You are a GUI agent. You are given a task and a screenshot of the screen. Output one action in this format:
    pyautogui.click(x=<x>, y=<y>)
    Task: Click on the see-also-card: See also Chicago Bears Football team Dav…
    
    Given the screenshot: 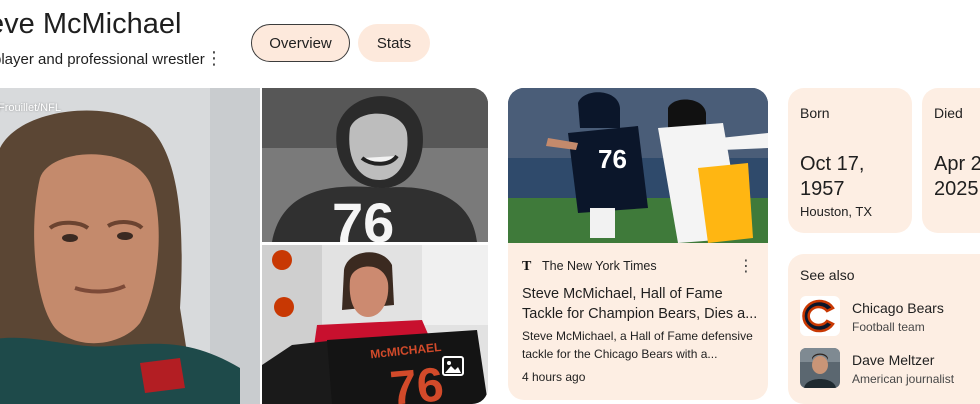 What is the action you would take?
    pyautogui.click(x=884, y=329)
    